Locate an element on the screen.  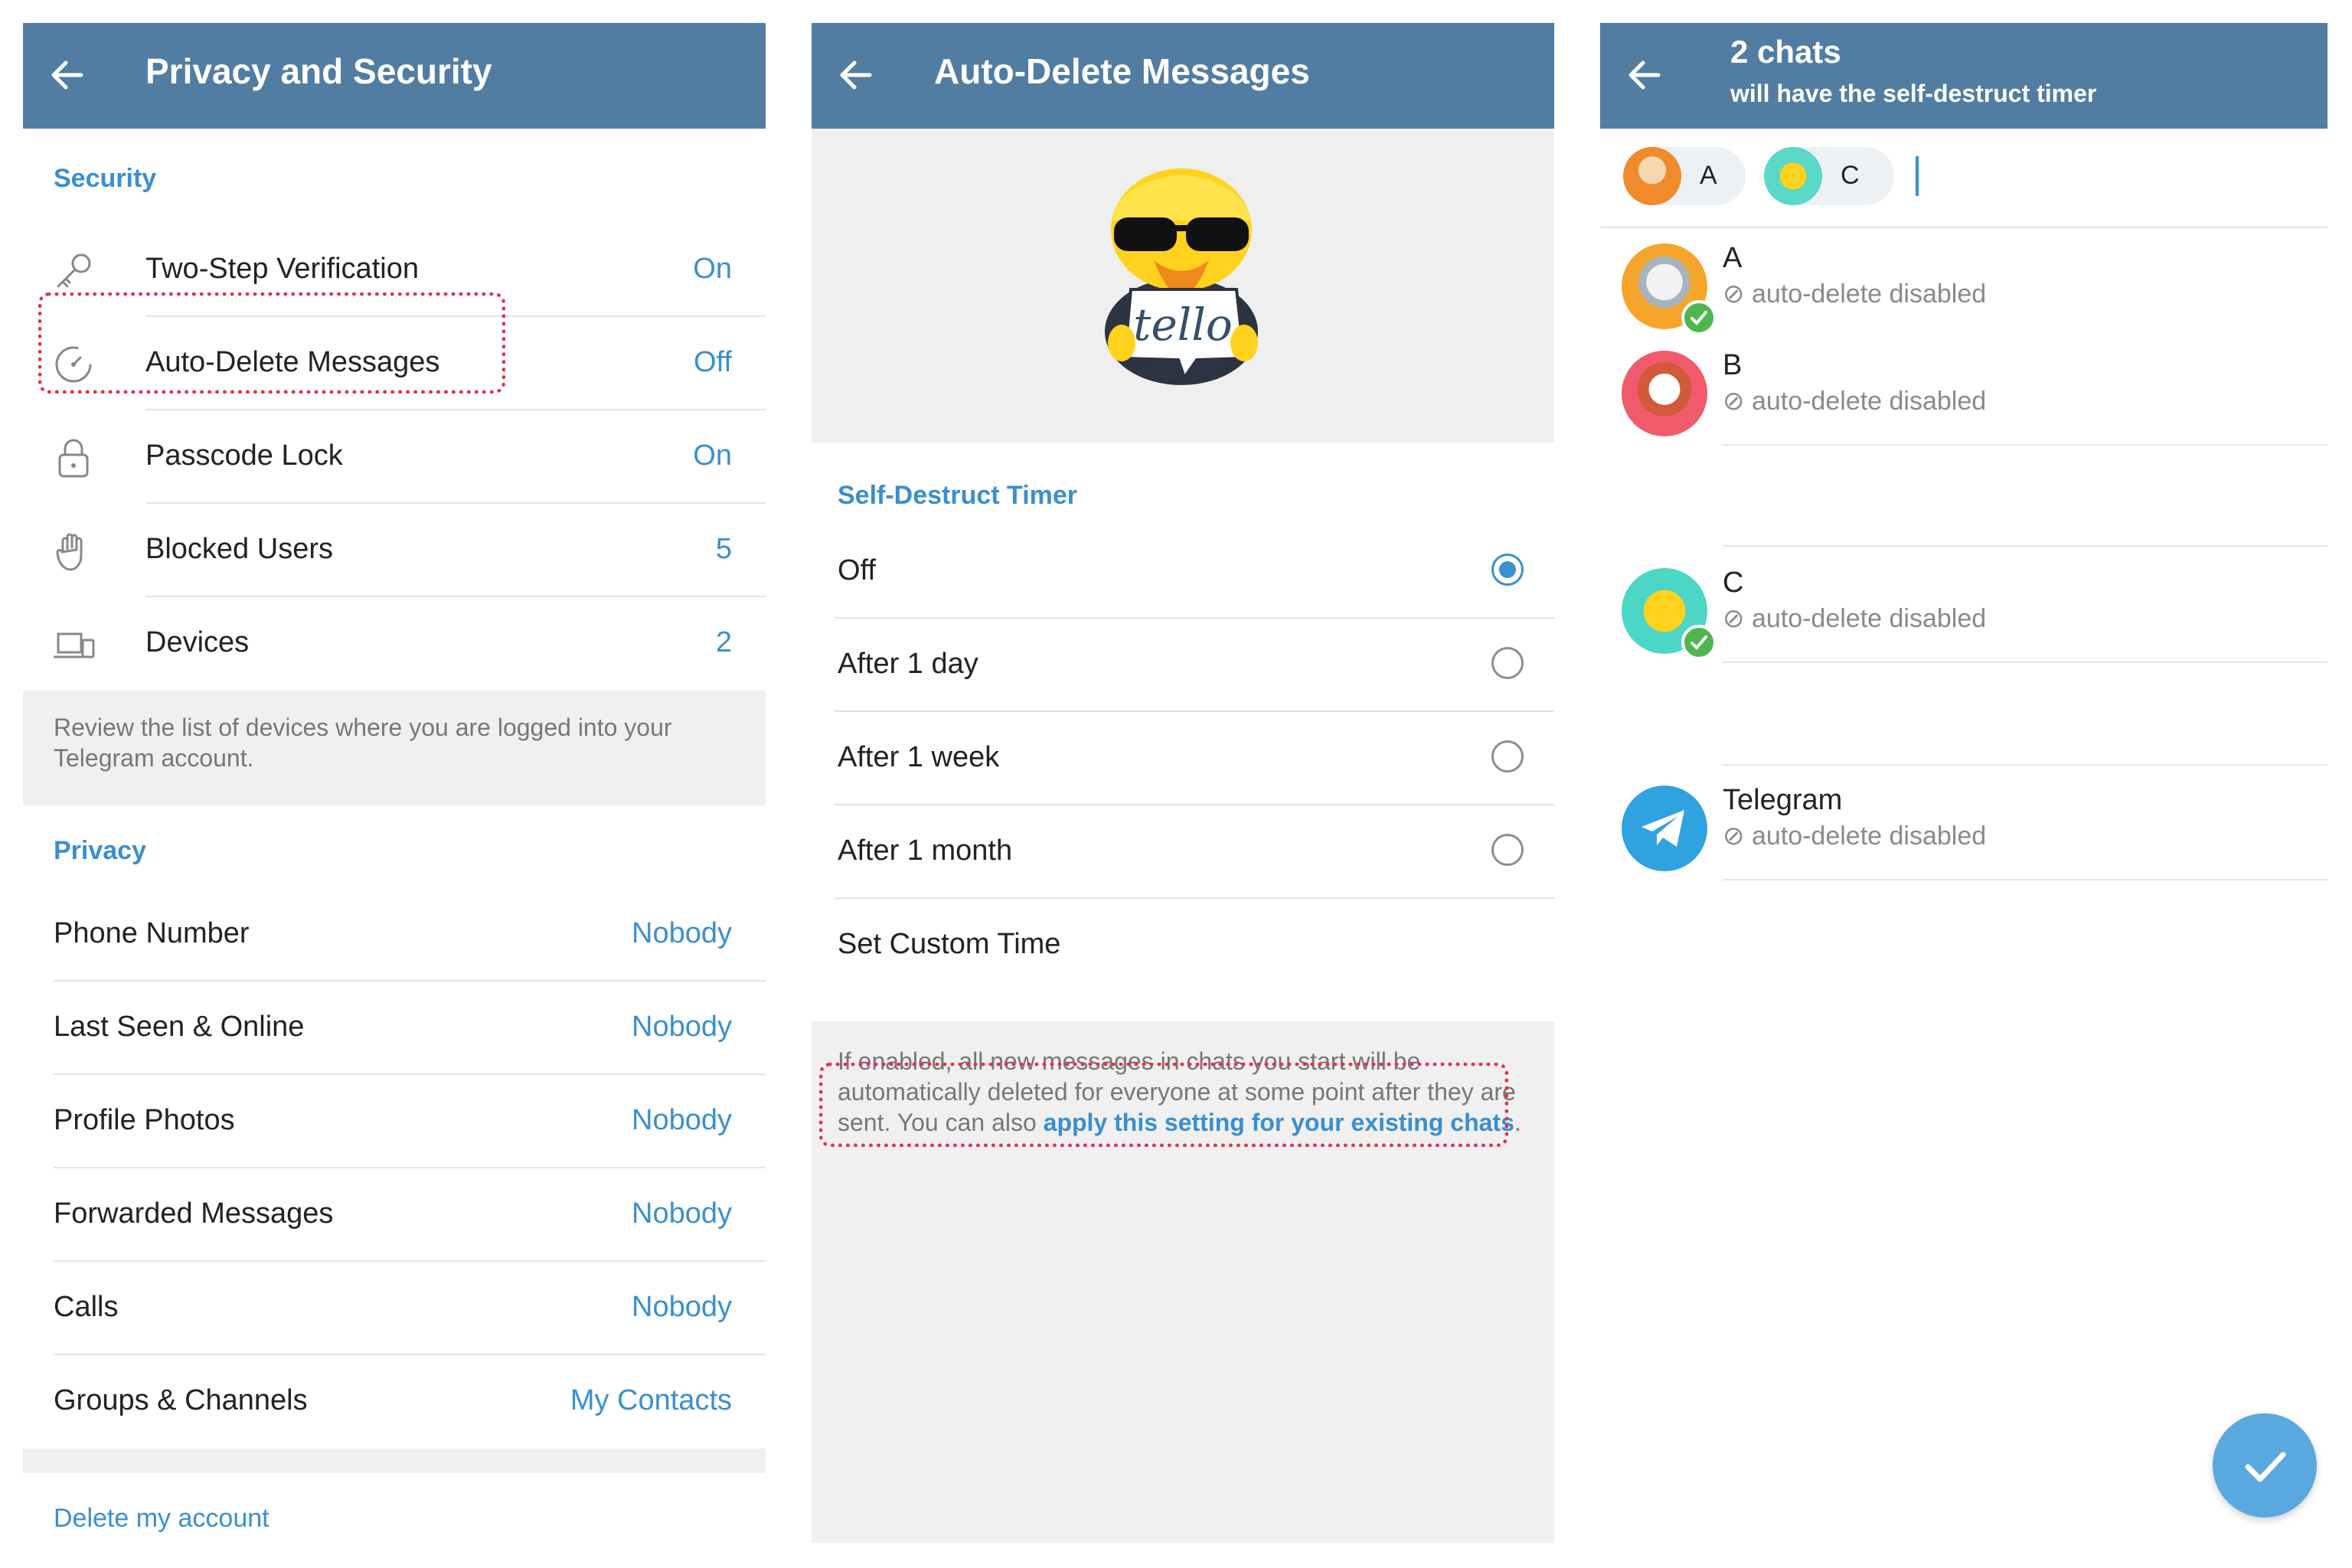
row-passcode-lock: Passcode Lock On is located at coordinates (394, 457).